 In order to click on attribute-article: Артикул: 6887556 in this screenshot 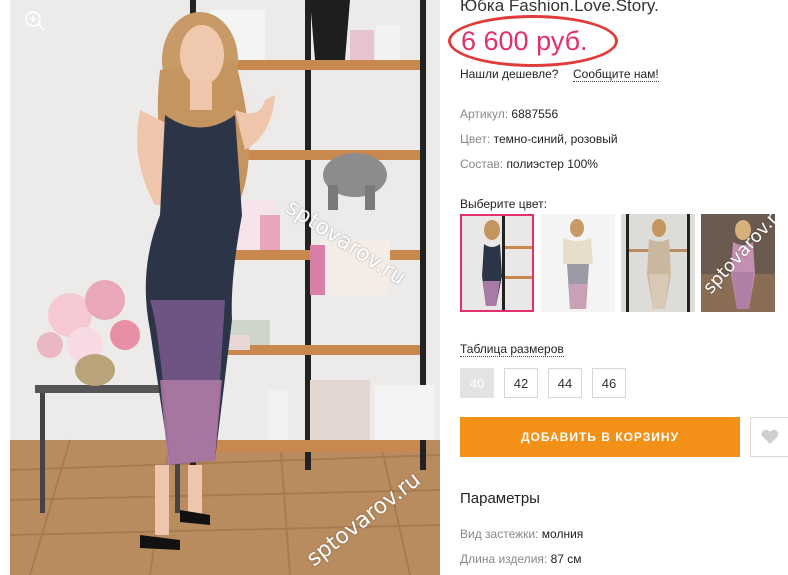, I will do `click(509, 114)`.